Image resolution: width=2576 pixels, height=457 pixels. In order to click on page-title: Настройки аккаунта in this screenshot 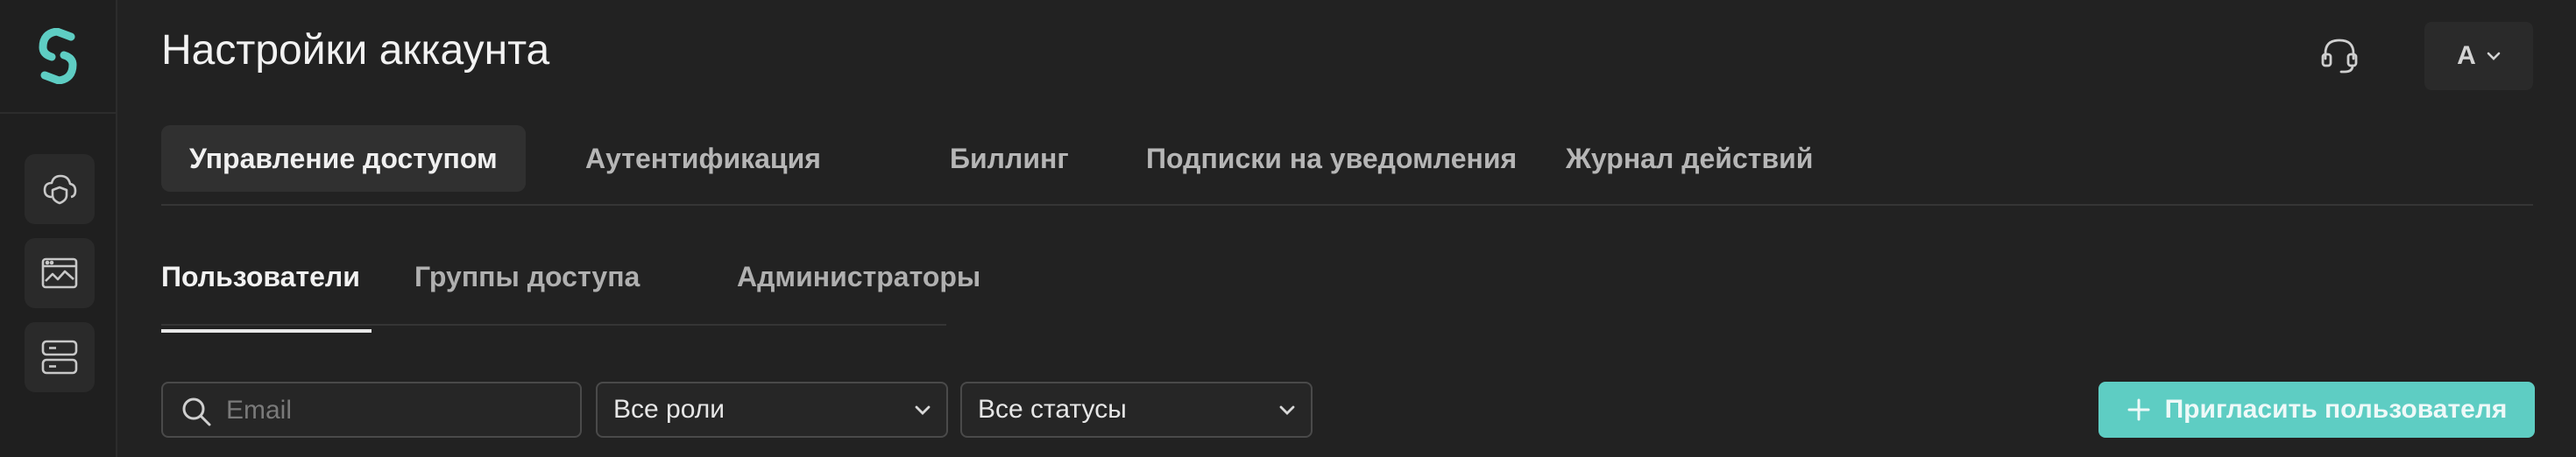, I will do `click(355, 50)`.